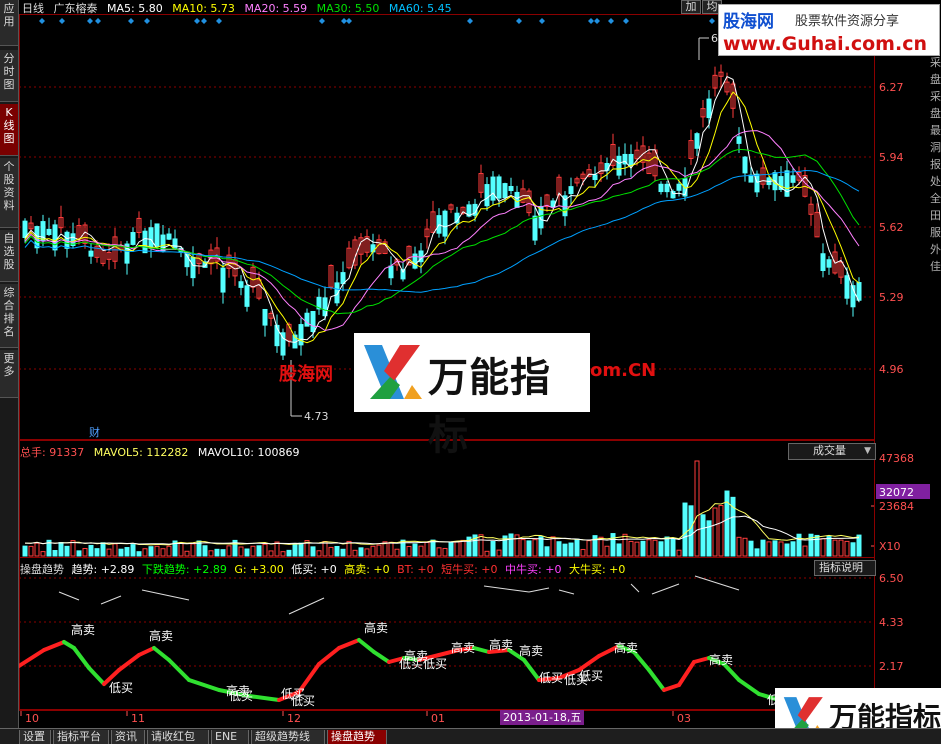 Image resolution: width=941 pixels, height=744 pixels. Describe the element at coordinates (9, 76) in the screenshot. I see `rail-tab-1: 分时图` at that location.